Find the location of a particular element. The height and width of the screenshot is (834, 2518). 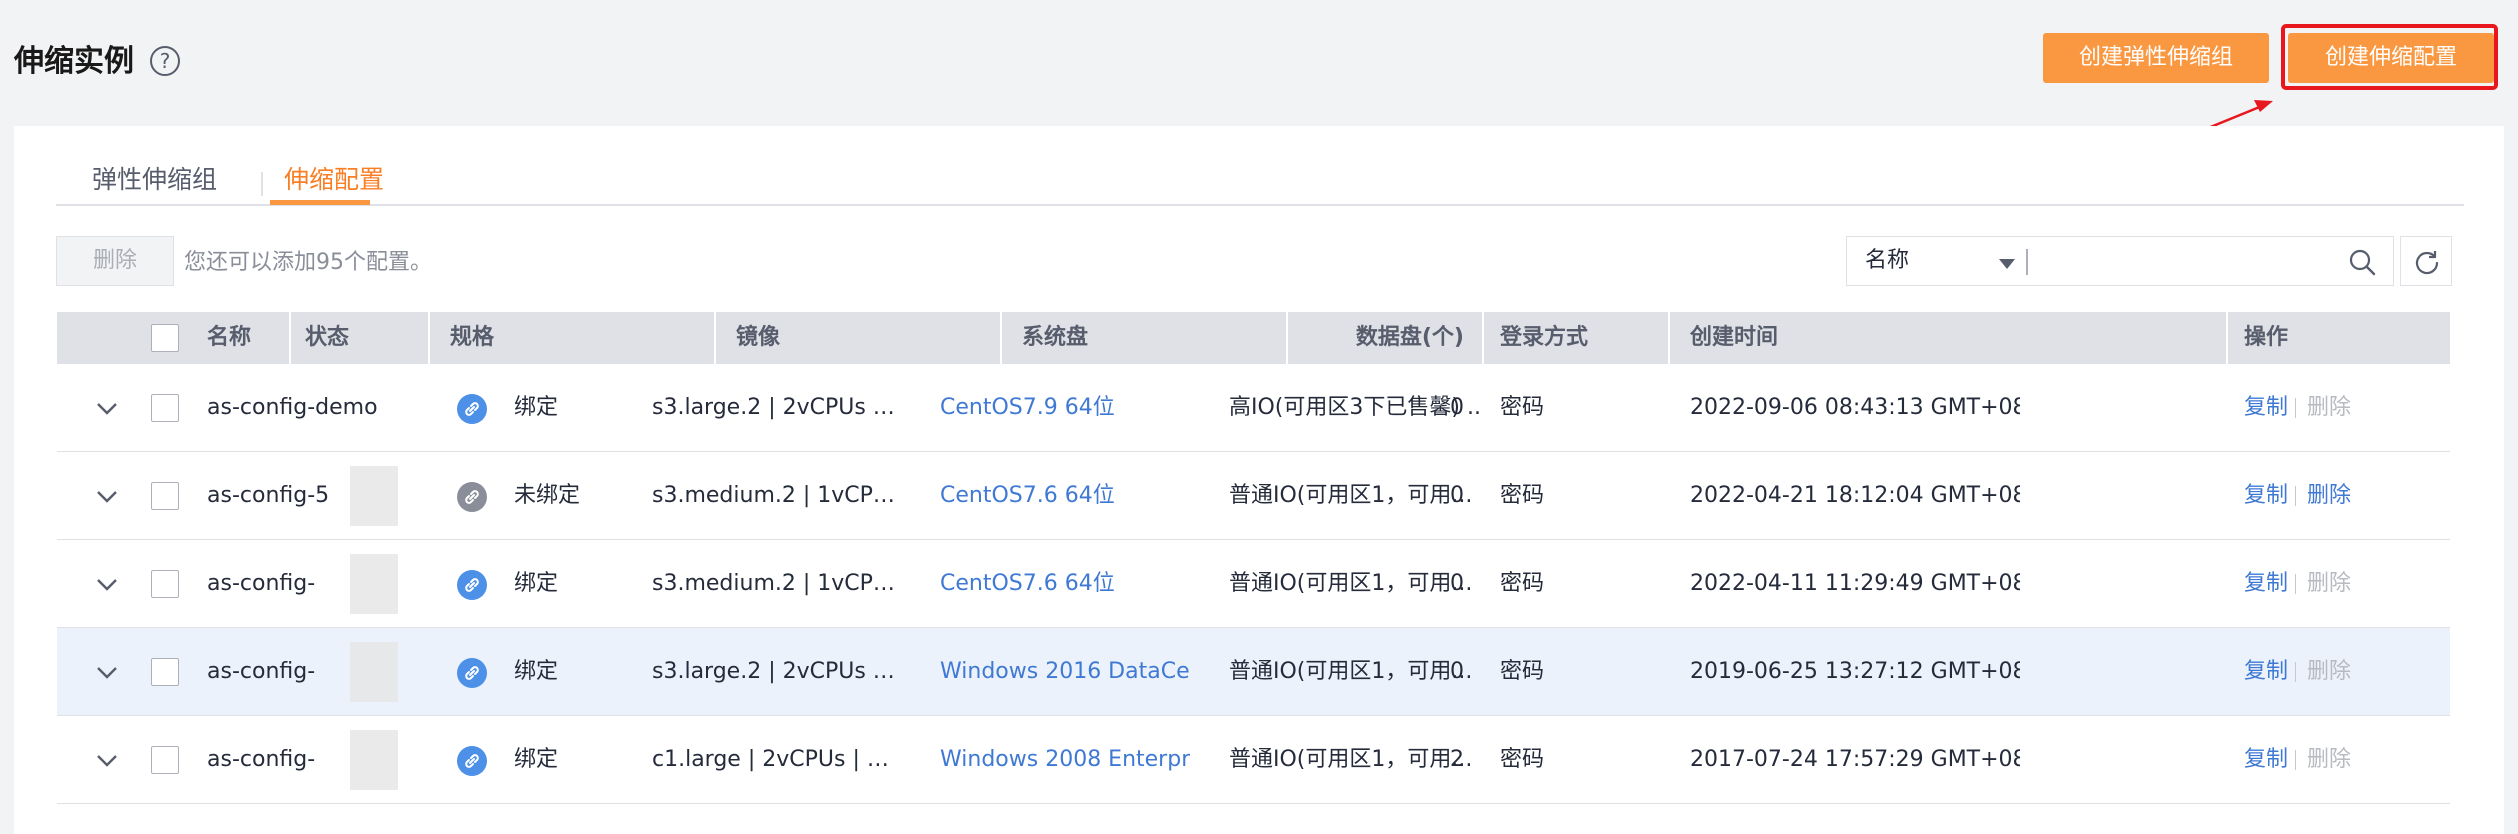

page-header: 伸缩实例 ? 创建弹性伸缩组 创建伸缩配置 is located at coordinates (1259, 60).